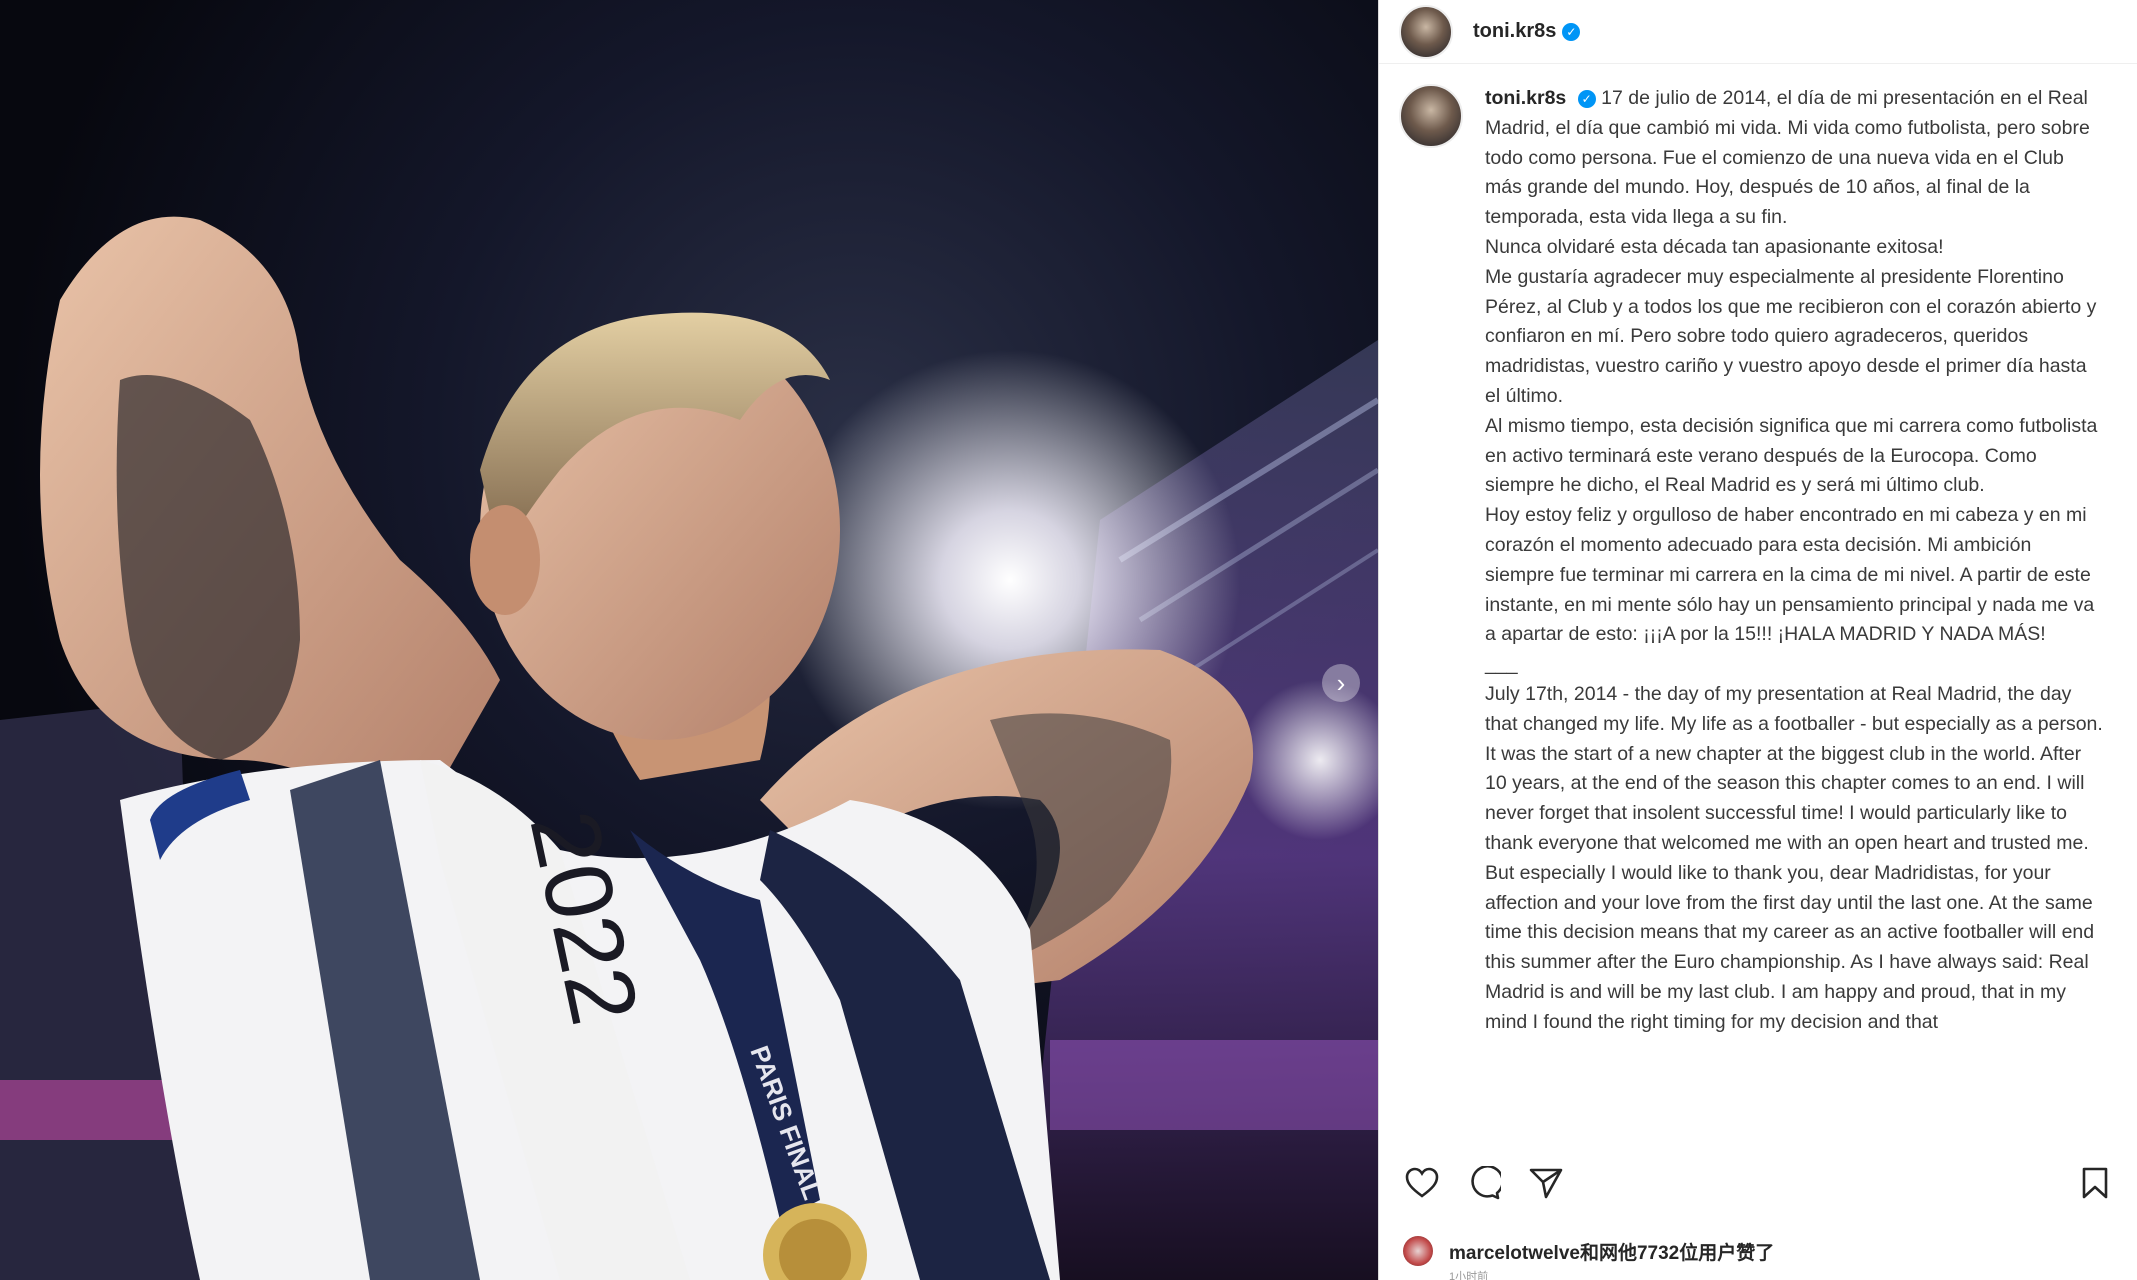 This screenshot has height=1280, width=2137. Describe the element at coordinates (1431, 116) in the screenshot. I see `caption-author-avatar` at that location.